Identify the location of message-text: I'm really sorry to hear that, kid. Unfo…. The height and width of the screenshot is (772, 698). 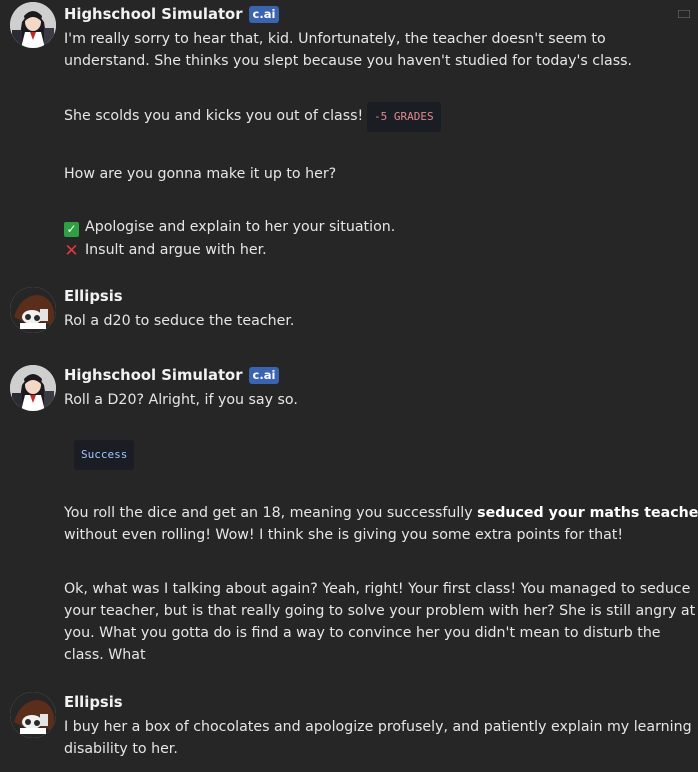
(335, 39).